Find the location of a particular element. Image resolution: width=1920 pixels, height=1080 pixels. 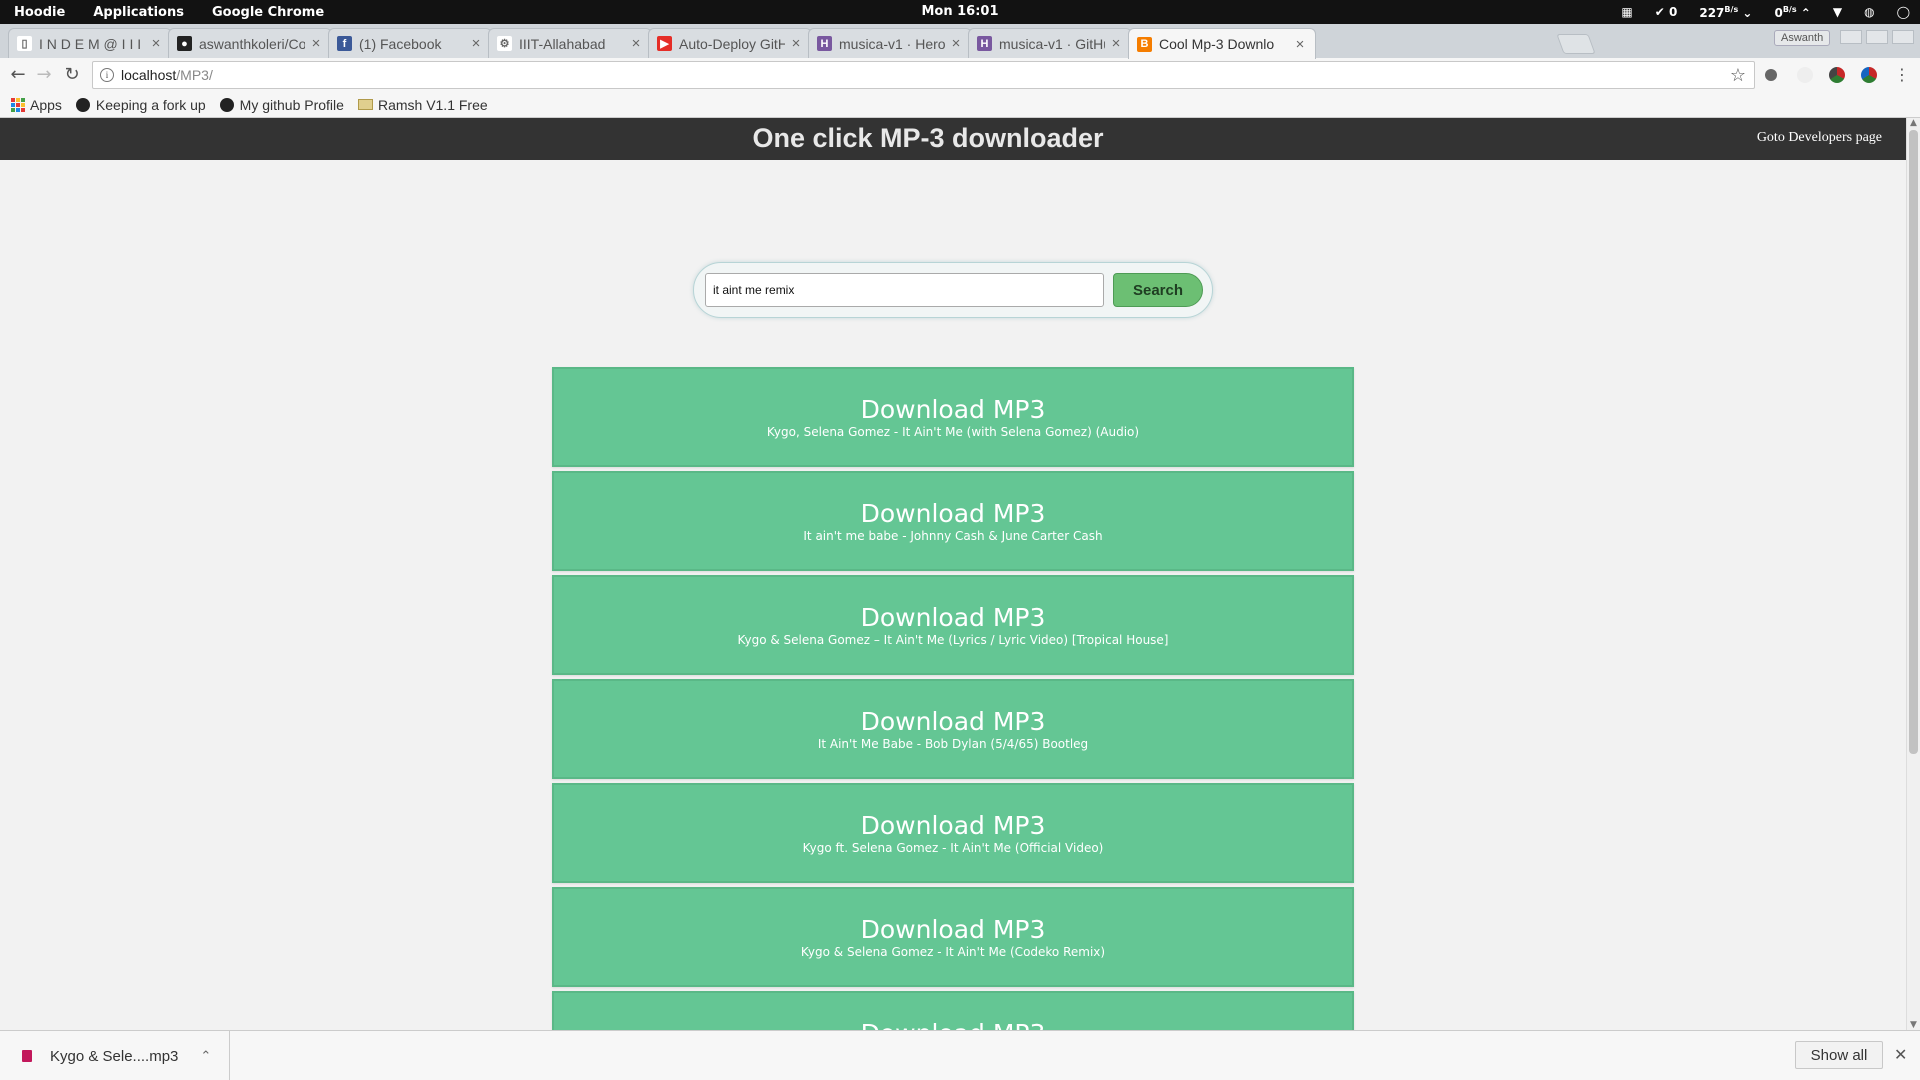

apps-grid-icon is located at coordinates (17, 104).